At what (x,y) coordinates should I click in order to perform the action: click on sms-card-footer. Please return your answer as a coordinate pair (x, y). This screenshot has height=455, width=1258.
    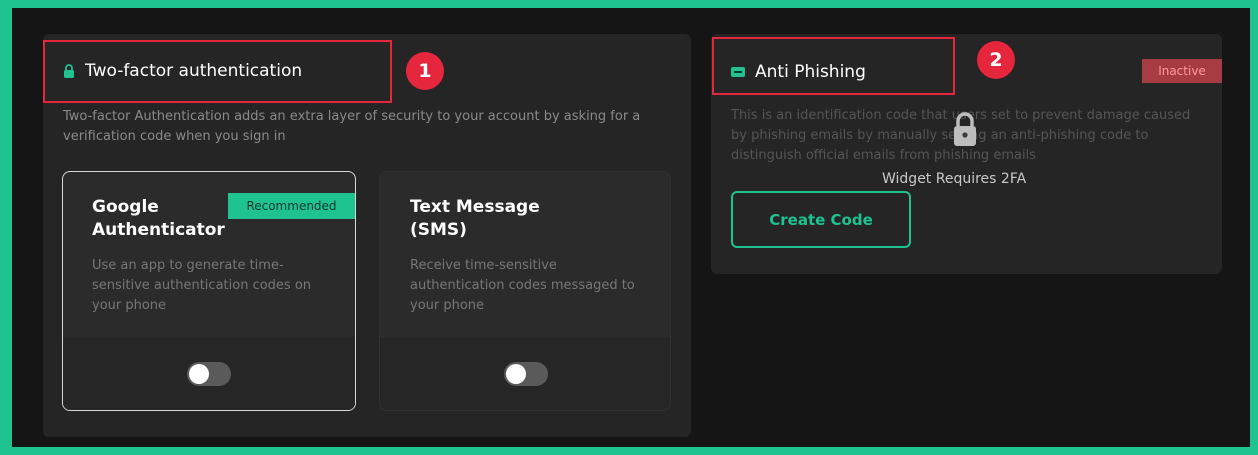
    Looking at the image, I should click on (525, 373).